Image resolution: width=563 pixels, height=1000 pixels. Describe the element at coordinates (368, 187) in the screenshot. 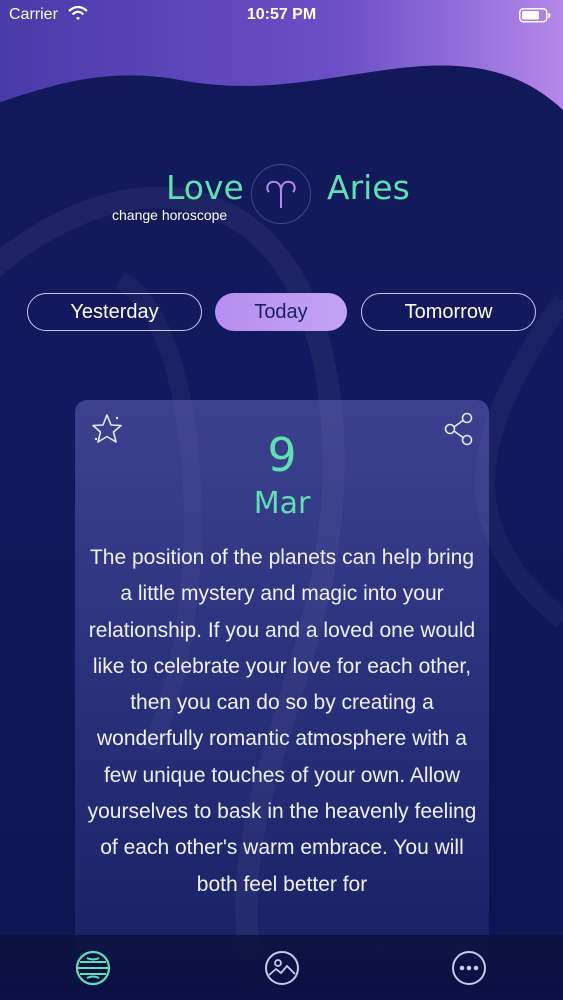

I see `zodiac-sign-title: Aries` at that location.